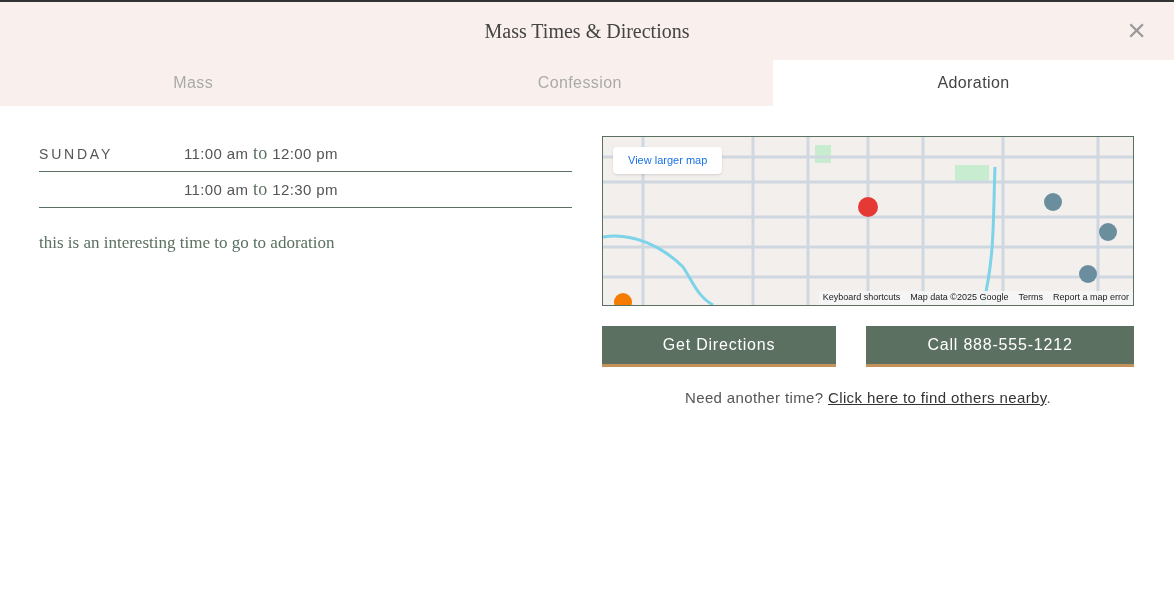  Describe the element at coordinates (719, 346) in the screenshot. I see `directions-button: Get Directions` at that location.